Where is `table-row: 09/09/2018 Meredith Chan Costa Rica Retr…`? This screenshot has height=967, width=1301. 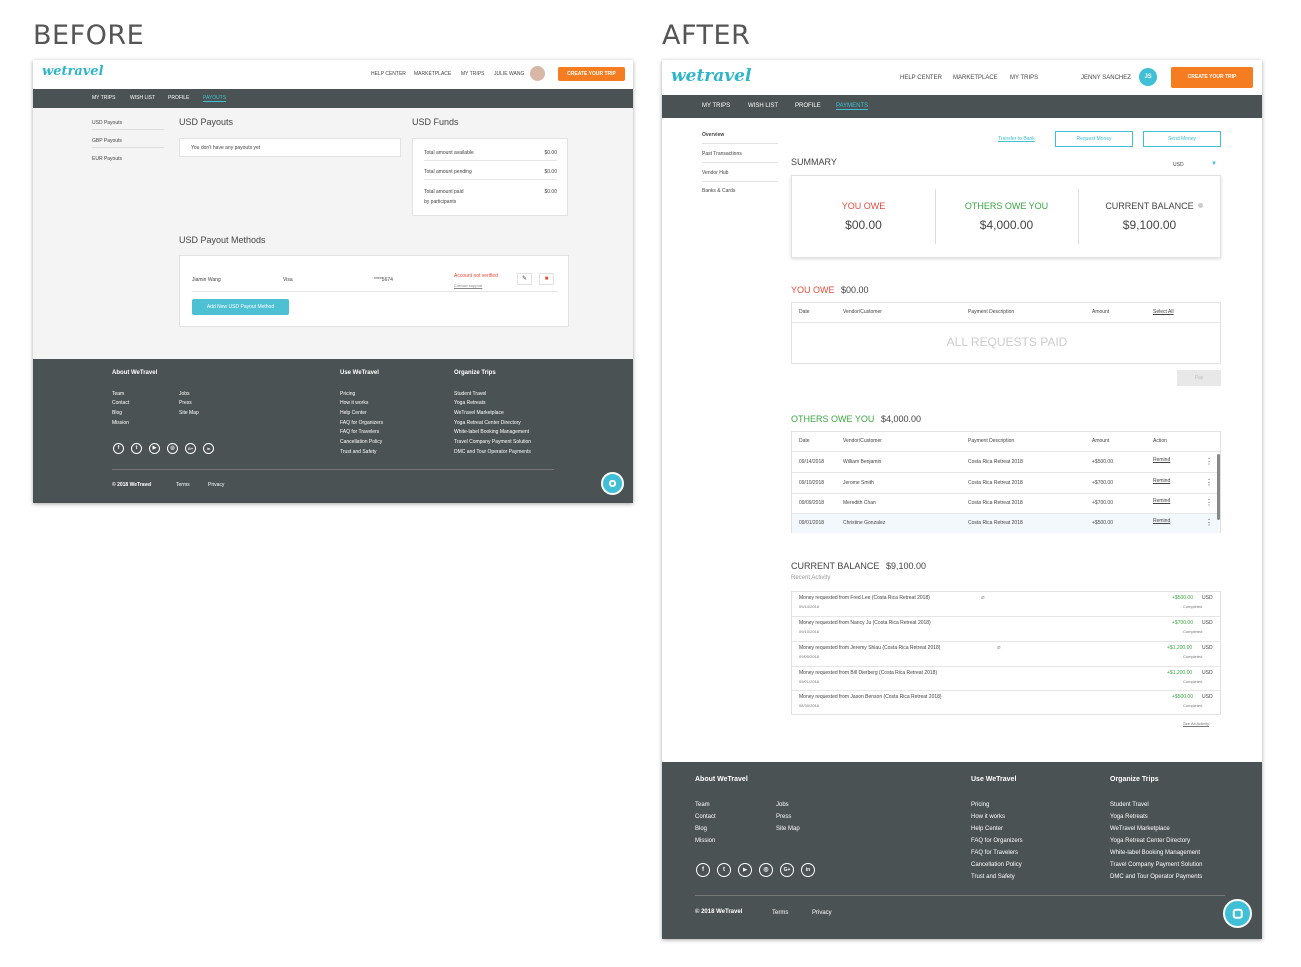
table-row: 09/09/2018 Meredith Chan Costa Rica Retr… is located at coordinates (1006, 503).